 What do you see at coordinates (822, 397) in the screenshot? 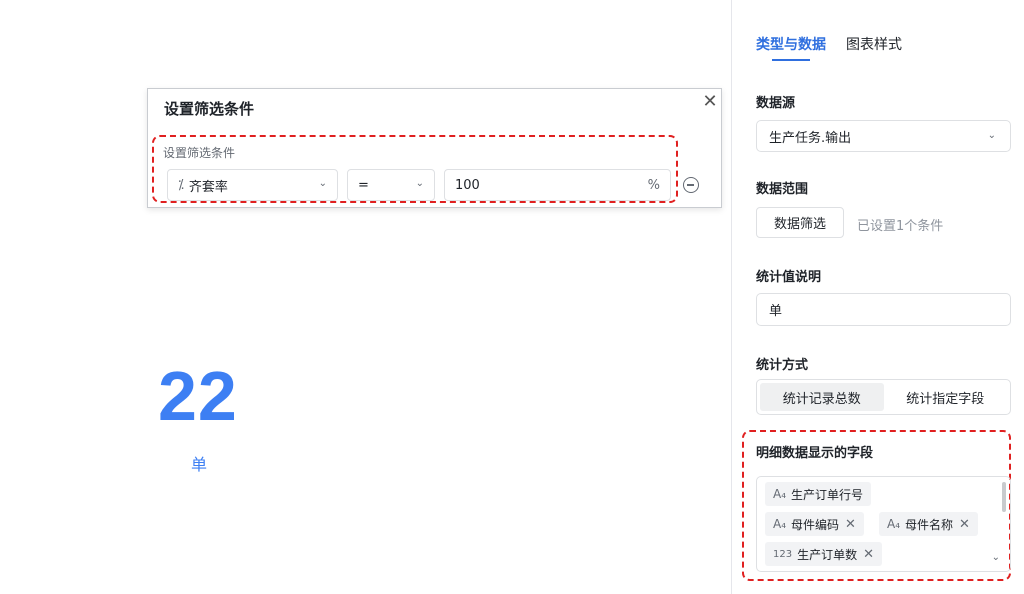
I see `stat-method-count-all: 统计记录总数` at bounding box center [822, 397].